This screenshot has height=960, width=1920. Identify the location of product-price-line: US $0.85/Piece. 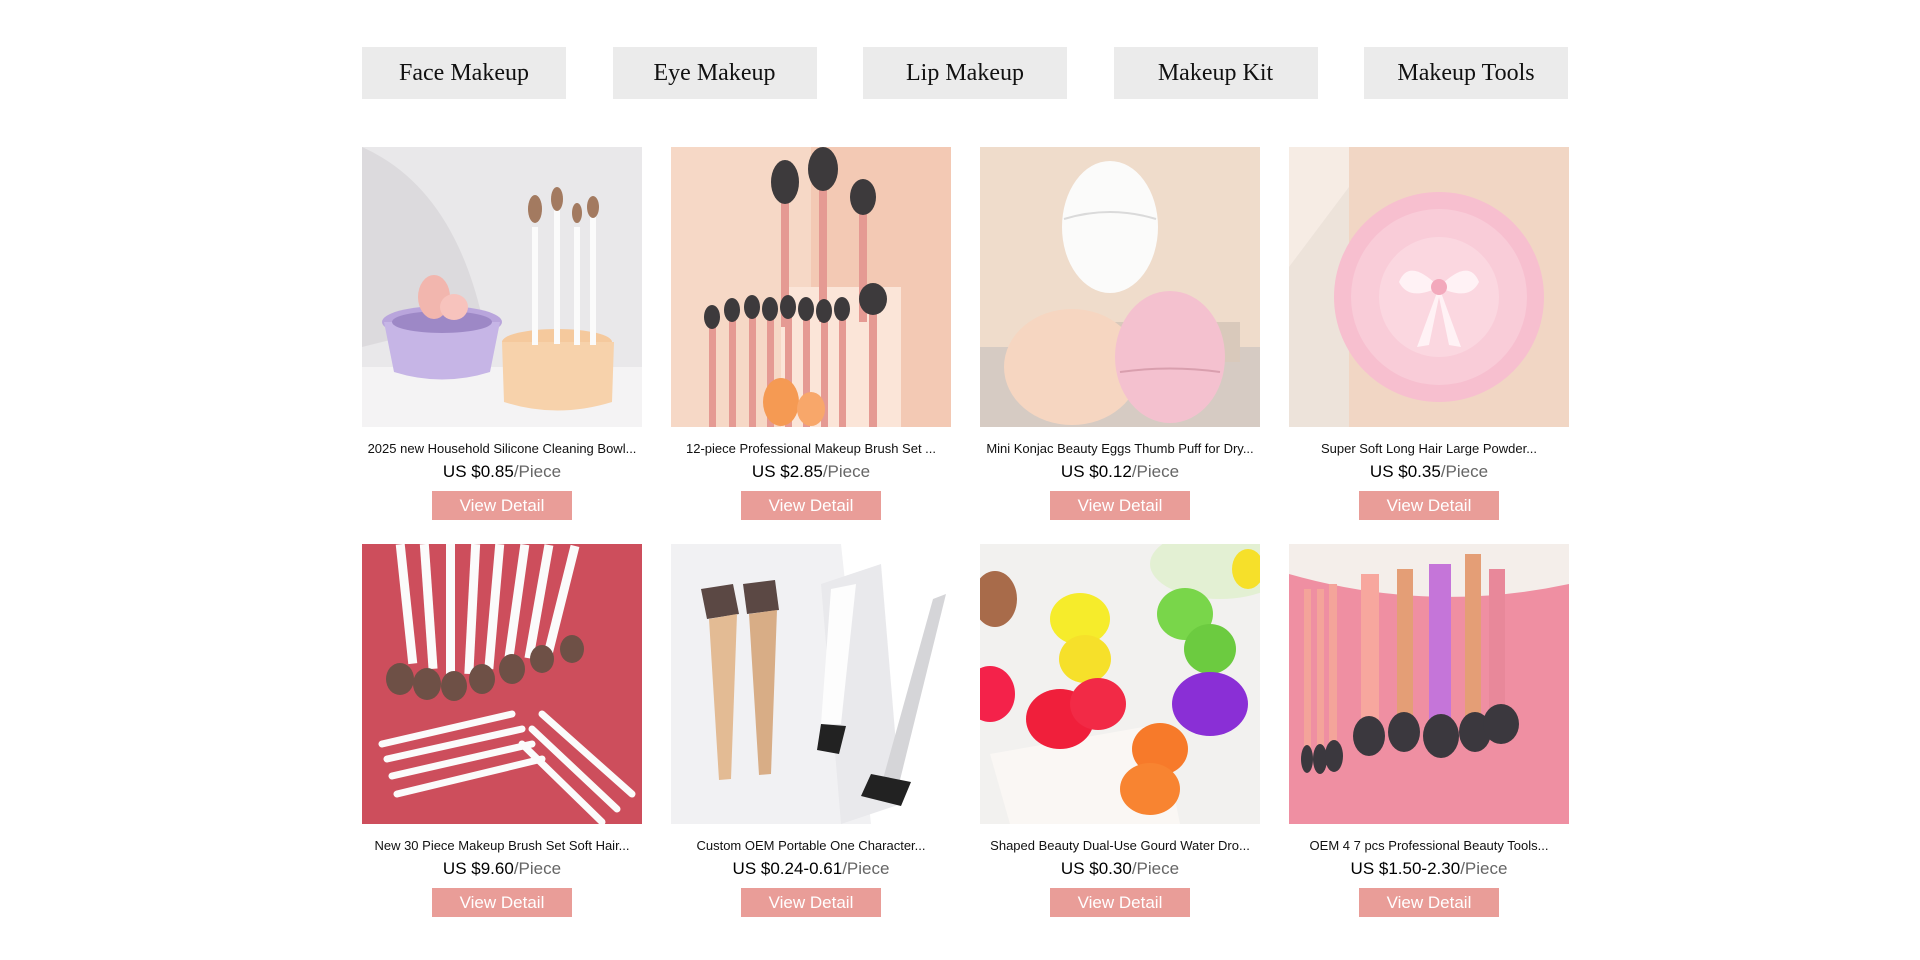
(502, 472).